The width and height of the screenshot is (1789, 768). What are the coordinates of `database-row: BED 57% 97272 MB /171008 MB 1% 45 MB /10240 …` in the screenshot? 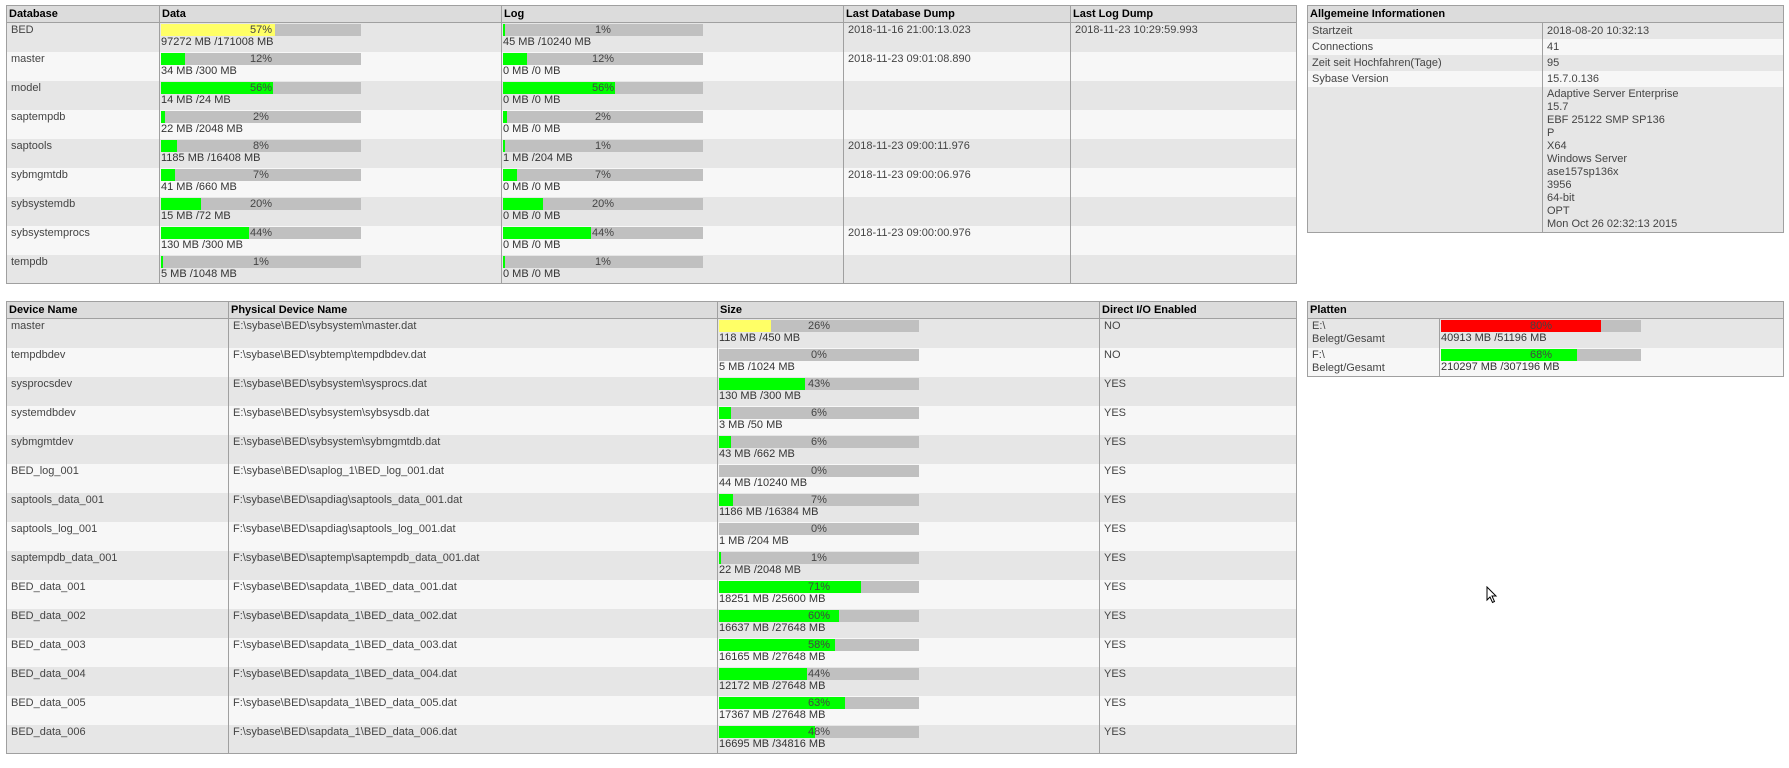 It's located at (651, 37).